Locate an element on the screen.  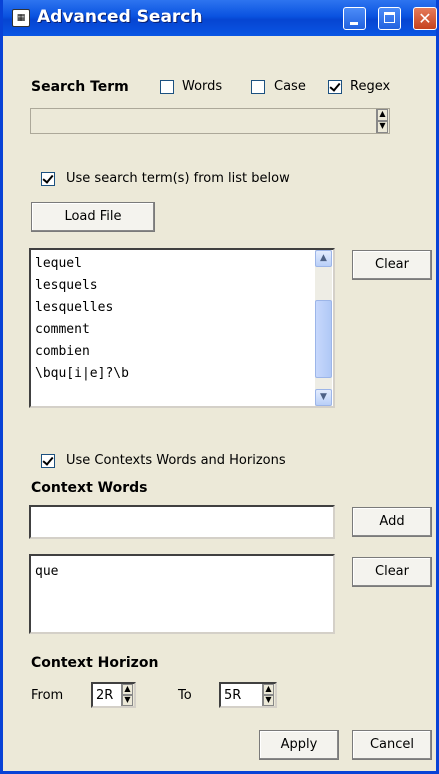
term-list-scrollbar: ▲ ▼ is located at coordinates (323, 328).